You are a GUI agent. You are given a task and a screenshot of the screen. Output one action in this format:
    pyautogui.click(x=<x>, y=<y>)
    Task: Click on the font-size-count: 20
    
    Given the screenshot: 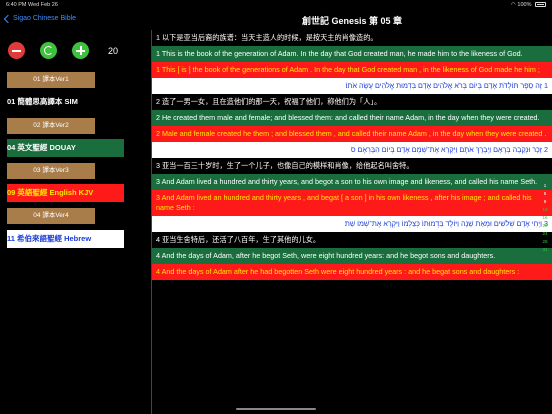 What is the action you would take?
    pyautogui.click(x=113, y=51)
    